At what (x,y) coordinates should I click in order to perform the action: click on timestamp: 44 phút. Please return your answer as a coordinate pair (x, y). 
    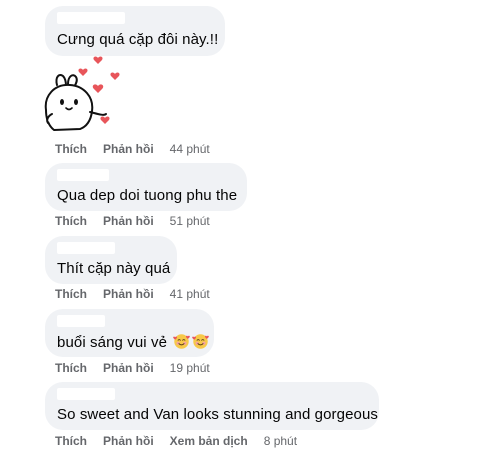
    Looking at the image, I should click on (190, 149).